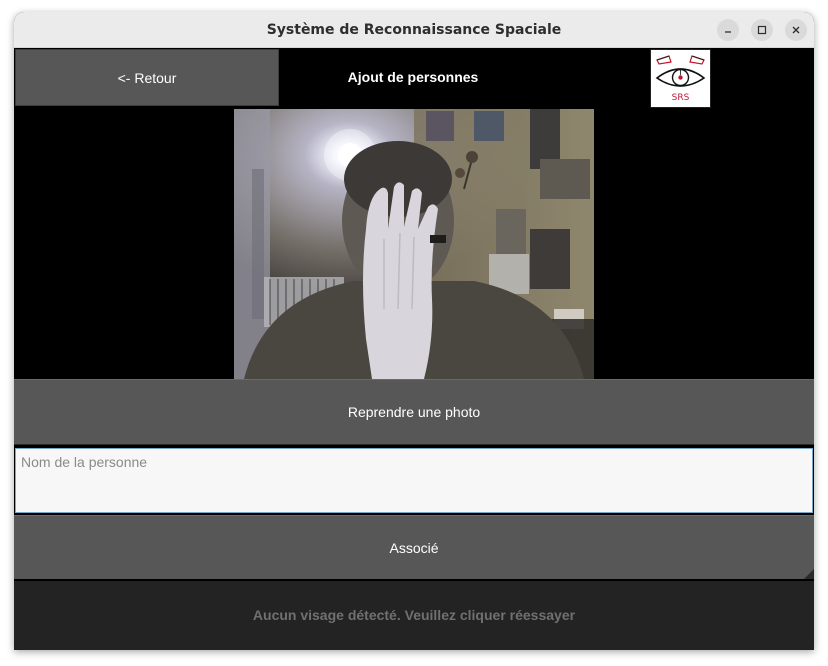  I want to click on close-icon, so click(796, 30).